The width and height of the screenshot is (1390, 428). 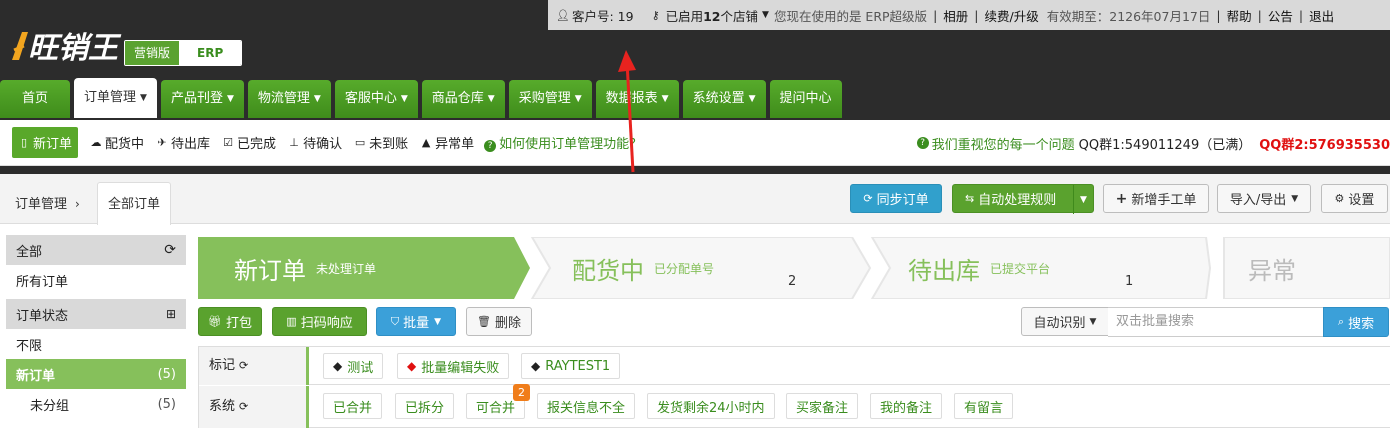 What do you see at coordinates (96, 280) in the screenshot?
I see `sidebar-item-all-orders: 所有订单` at bounding box center [96, 280].